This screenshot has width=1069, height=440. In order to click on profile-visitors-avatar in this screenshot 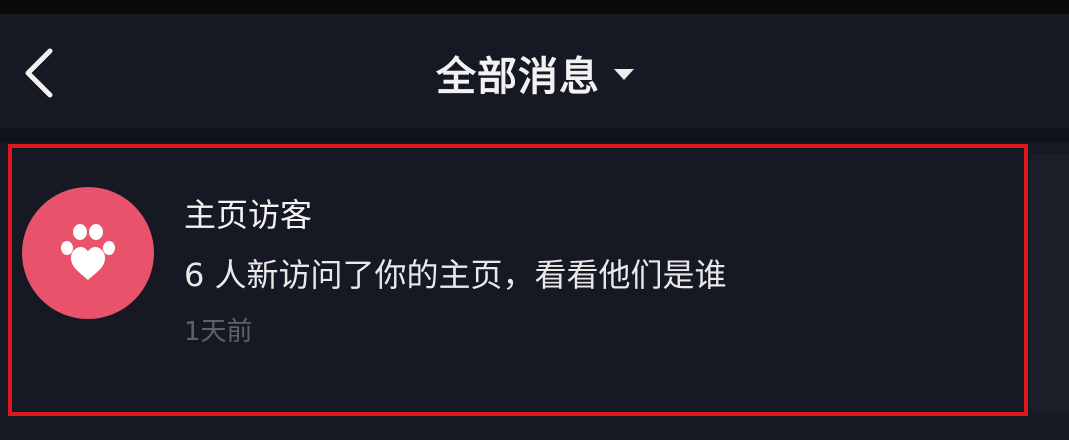, I will do `click(88, 253)`.